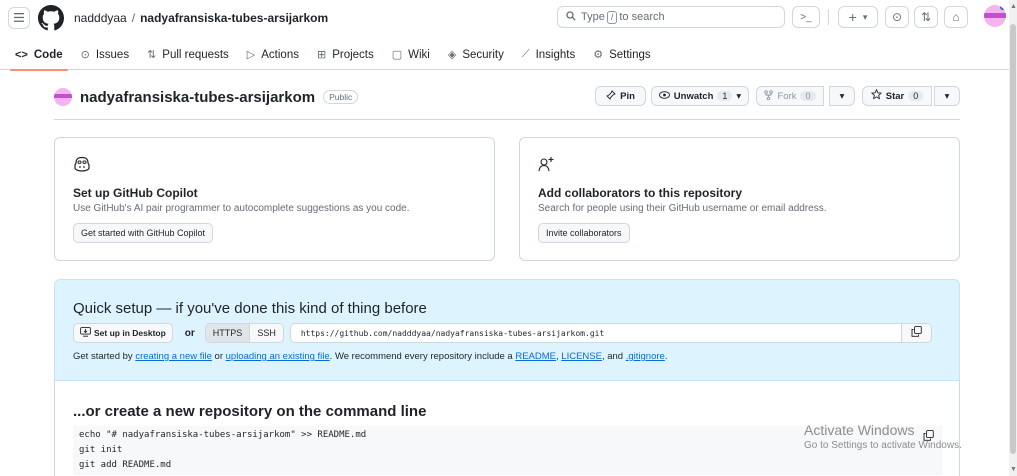 The image size is (1017, 476). What do you see at coordinates (611, 96) in the screenshot?
I see `pin-icon` at bounding box center [611, 96].